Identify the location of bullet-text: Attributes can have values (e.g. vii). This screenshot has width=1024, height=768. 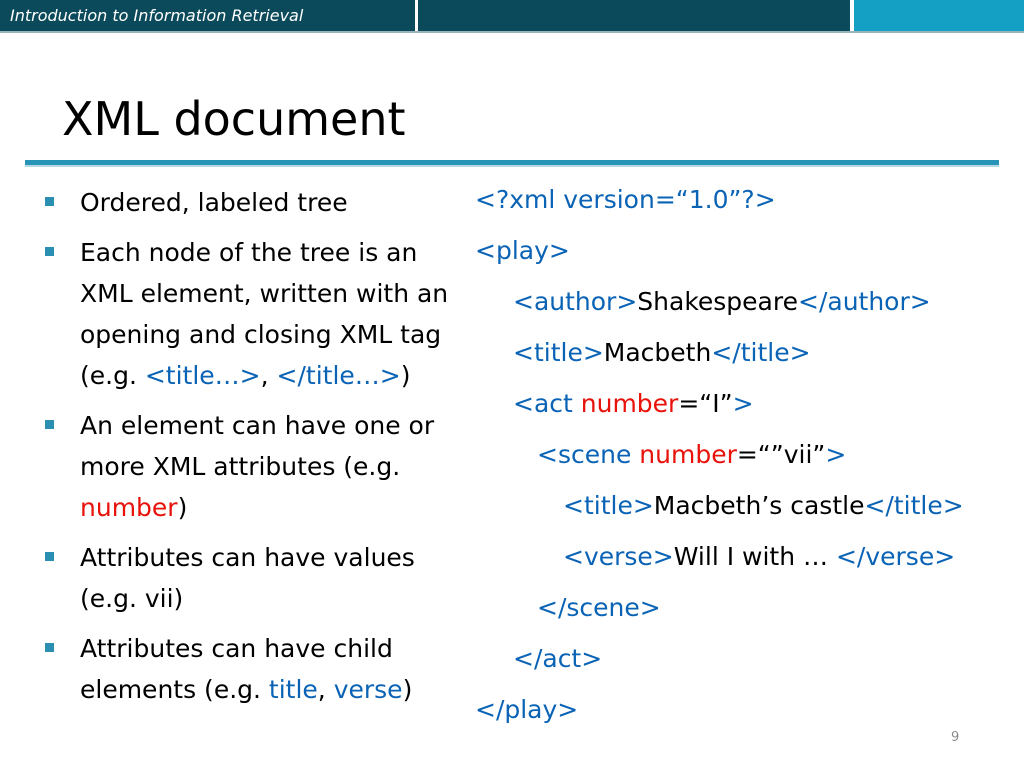
(247, 578).